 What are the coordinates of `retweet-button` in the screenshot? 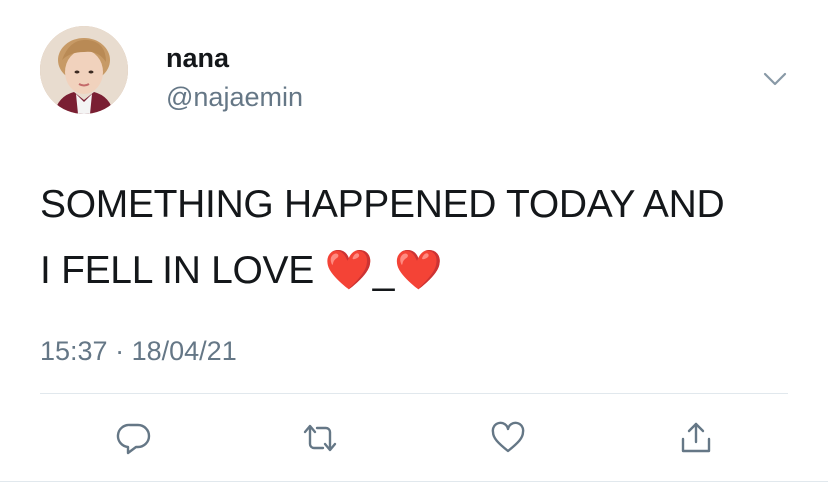 It's located at (320, 438).